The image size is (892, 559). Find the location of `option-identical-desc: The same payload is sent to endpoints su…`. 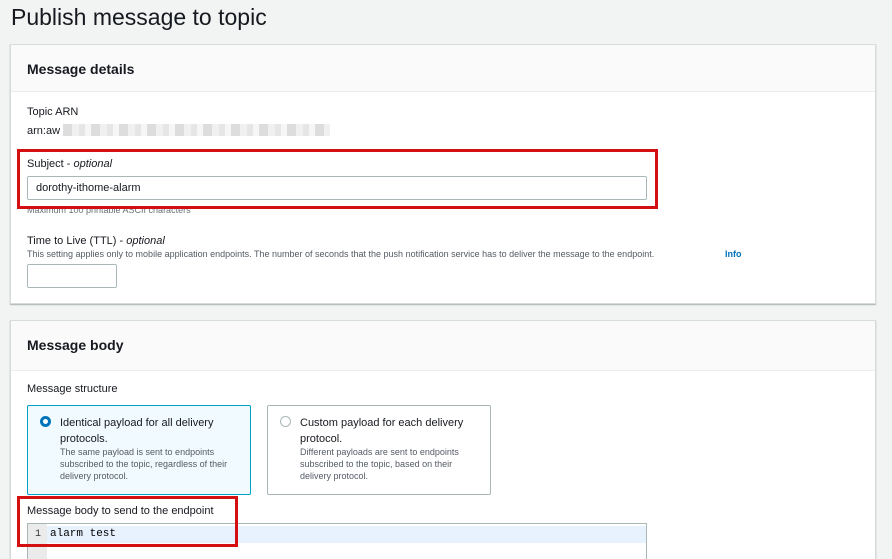

option-identical-desc: The same payload is sent to endpoints su… is located at coordinates (144, 464).